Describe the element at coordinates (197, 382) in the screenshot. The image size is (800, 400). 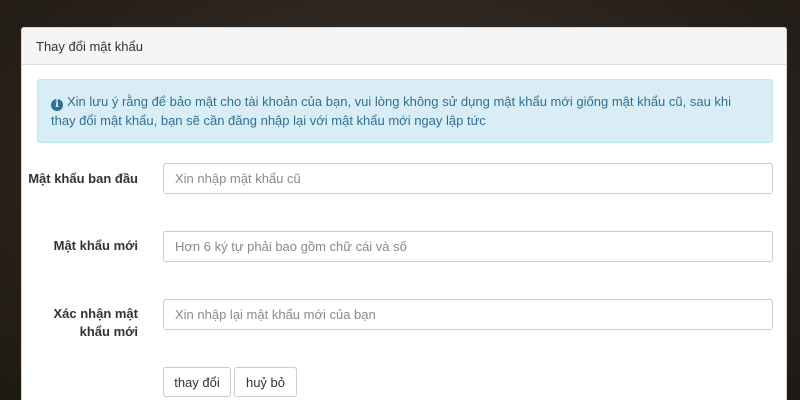
I see `submit-button: thay đổi` at that location.